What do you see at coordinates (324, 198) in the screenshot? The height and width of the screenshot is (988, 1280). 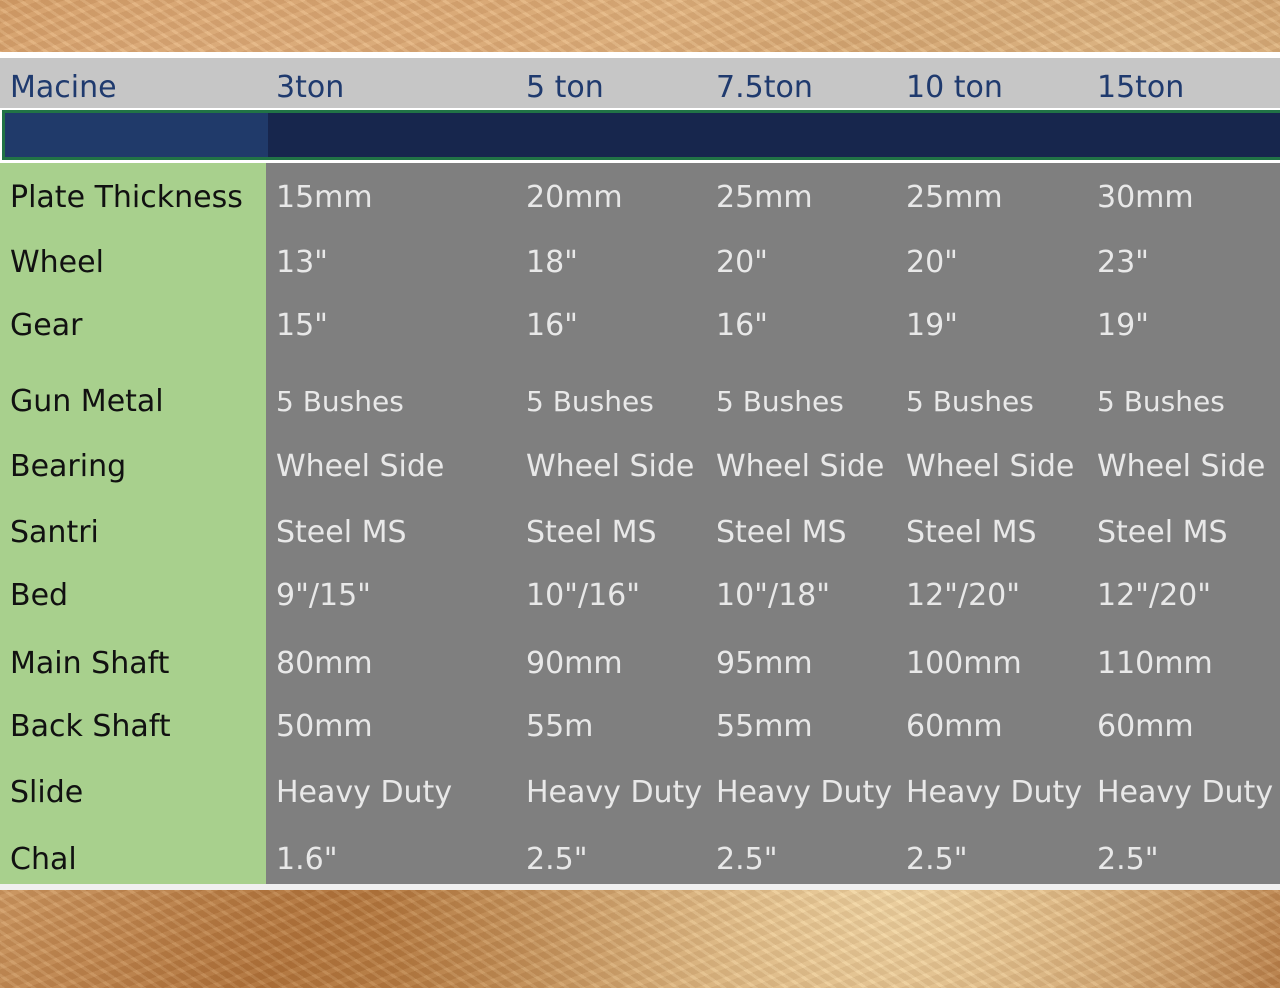 I see `table-cell: 15mm` at bounding box center [324, 198].